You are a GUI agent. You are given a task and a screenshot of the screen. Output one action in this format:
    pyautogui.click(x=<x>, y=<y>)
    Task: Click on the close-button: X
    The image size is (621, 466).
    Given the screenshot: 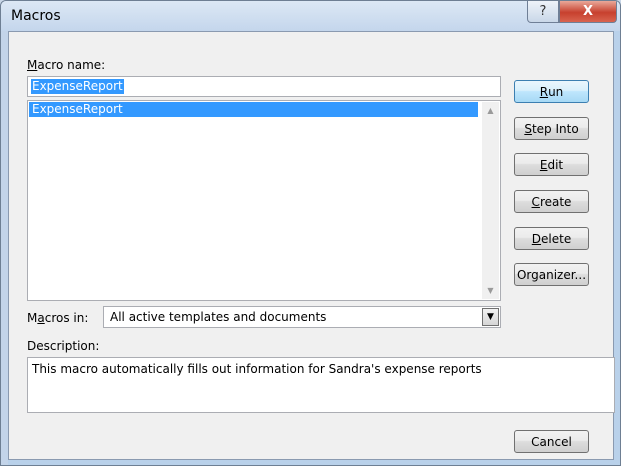 What is the action you would take?
    pyautogui.click(x=588, y=12)
    